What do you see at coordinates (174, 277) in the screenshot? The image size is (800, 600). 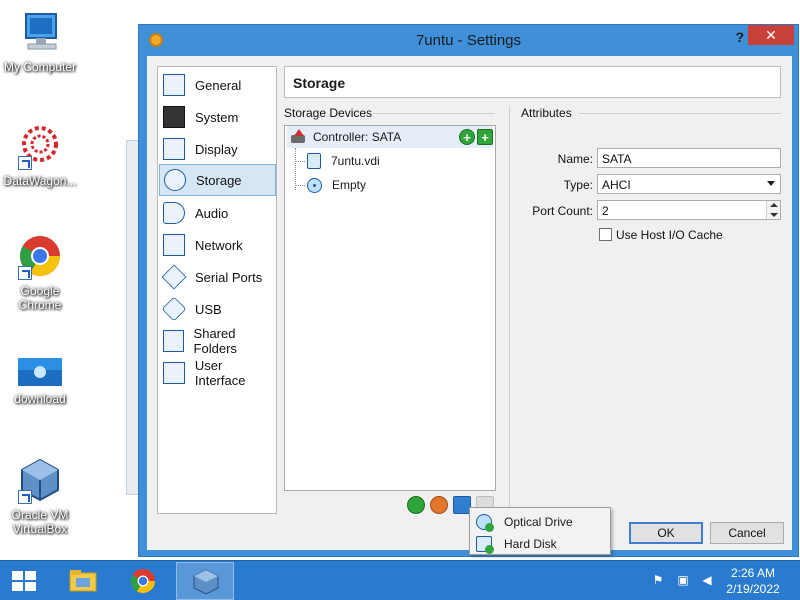 I see `serial-port-icon` at bounding box center [174, 277].